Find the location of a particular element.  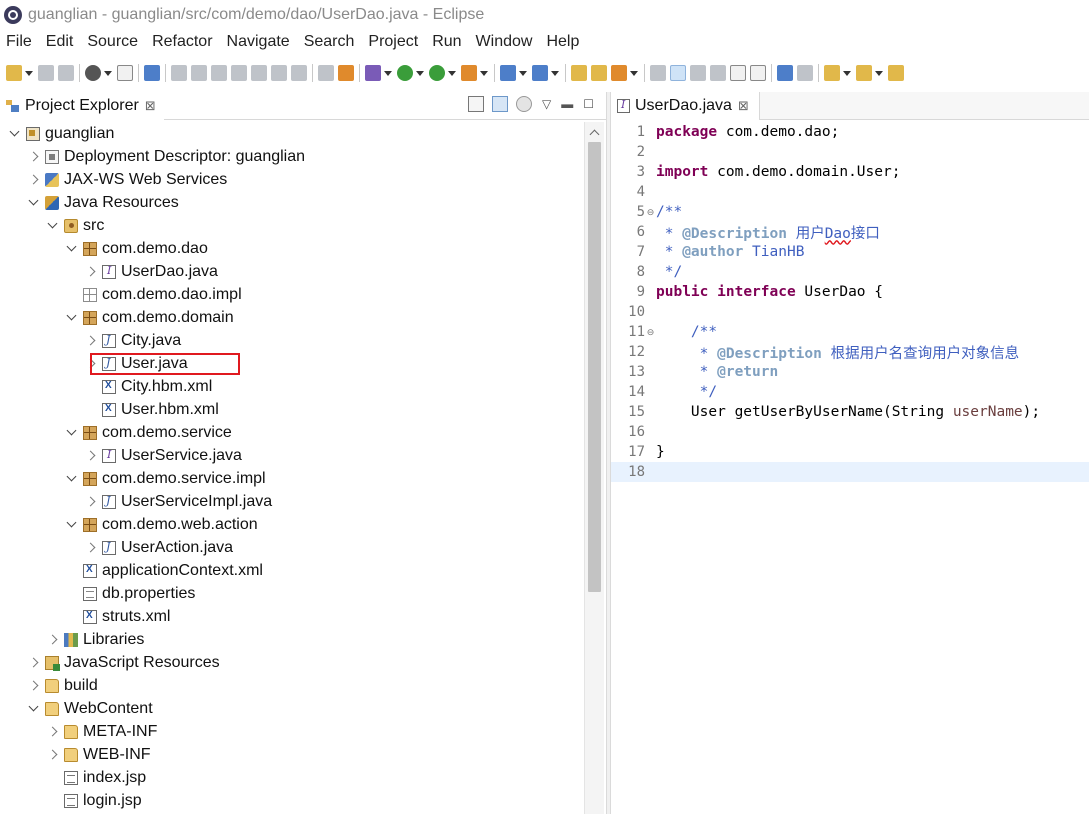

tree-item: JavaScript Resources is located at coordinates (292, 662).